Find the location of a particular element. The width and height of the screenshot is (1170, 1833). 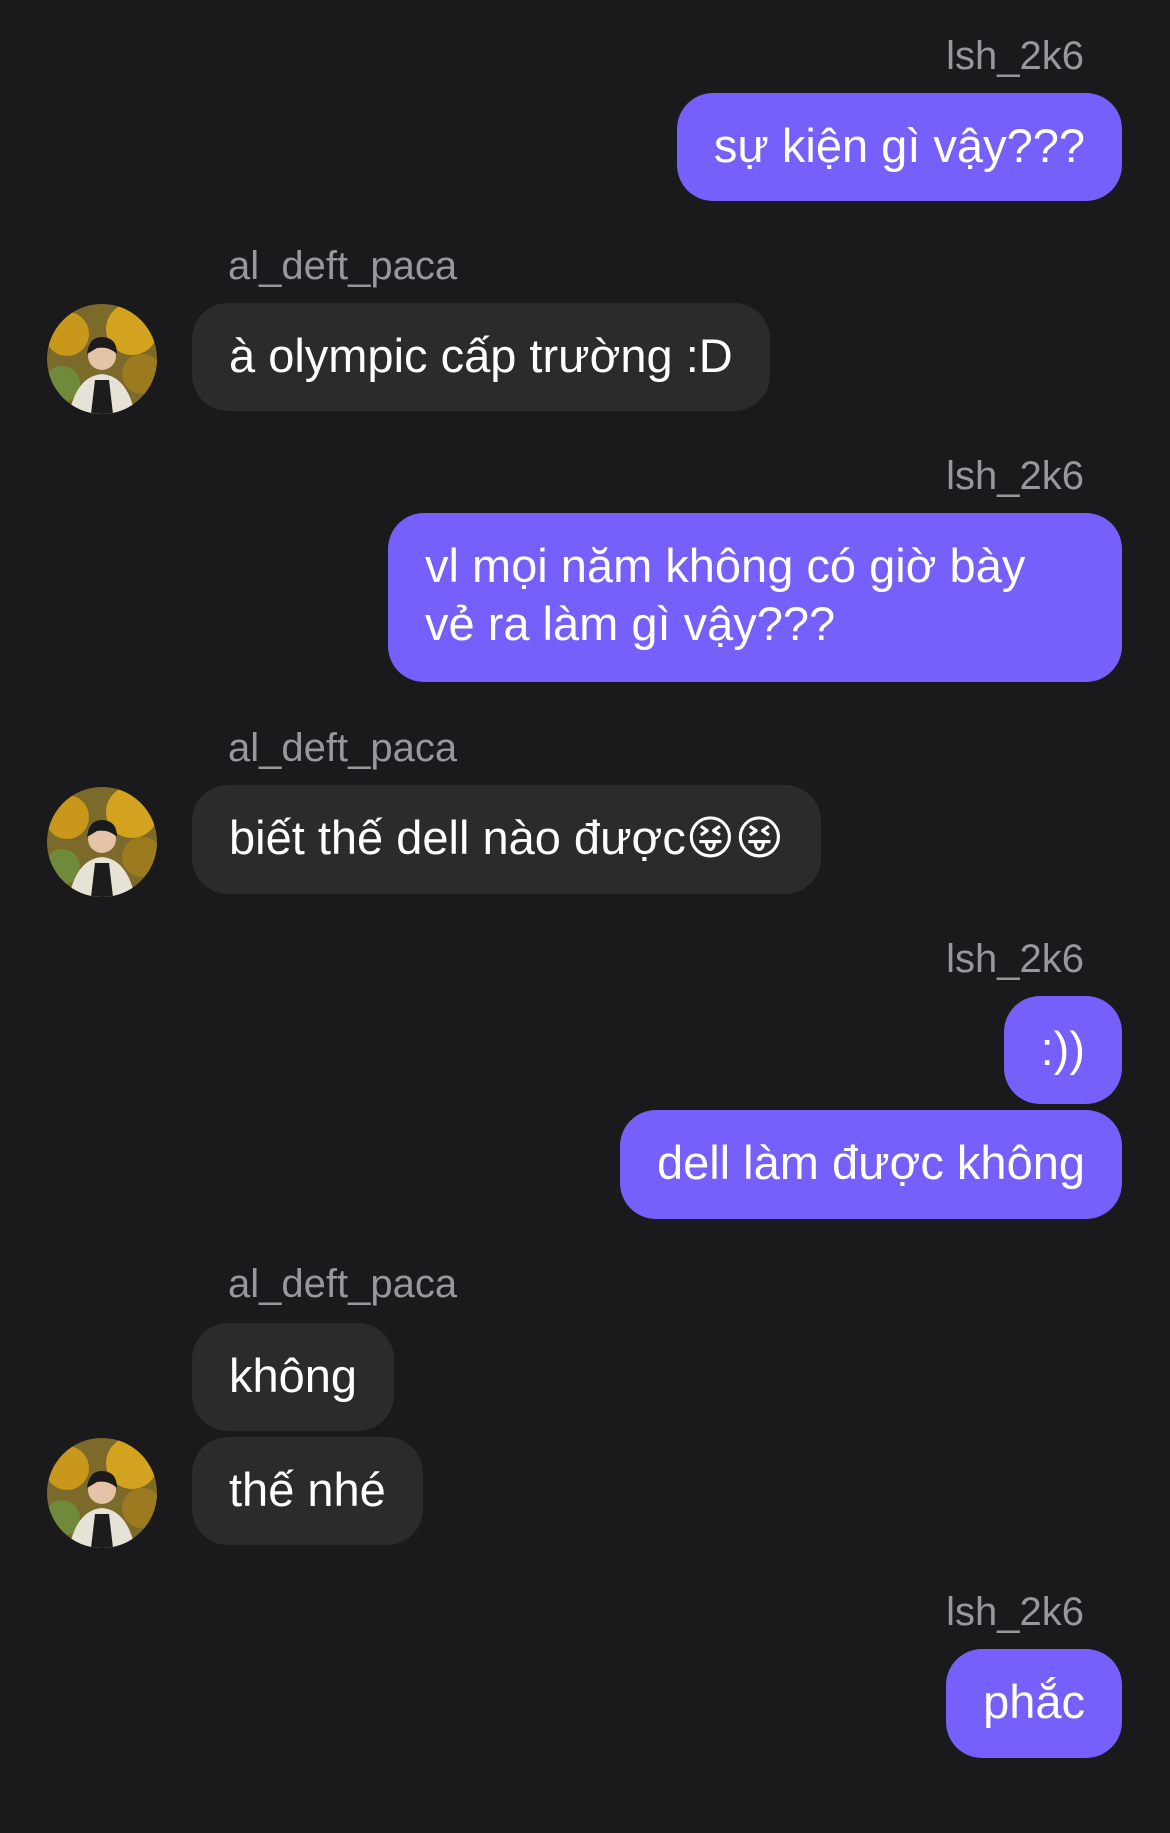

outgoing-message: :)) is located at coordinates (1062, 1050).